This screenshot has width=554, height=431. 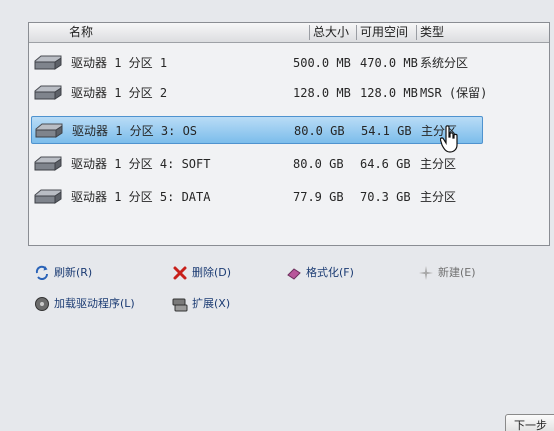 I want to click on refresh-button: 刷新(R), so click(x=63, y=273).